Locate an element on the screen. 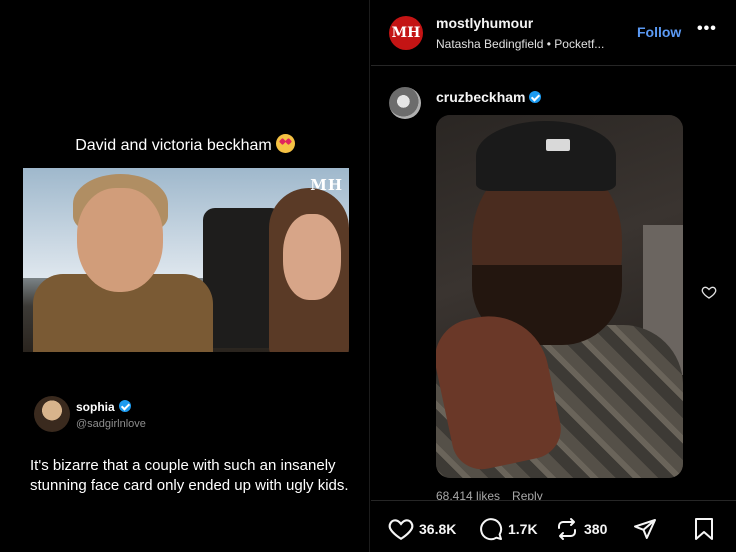 This screenshot has width=736, height=552. comment-avatar is located at coordinates (405, 103).